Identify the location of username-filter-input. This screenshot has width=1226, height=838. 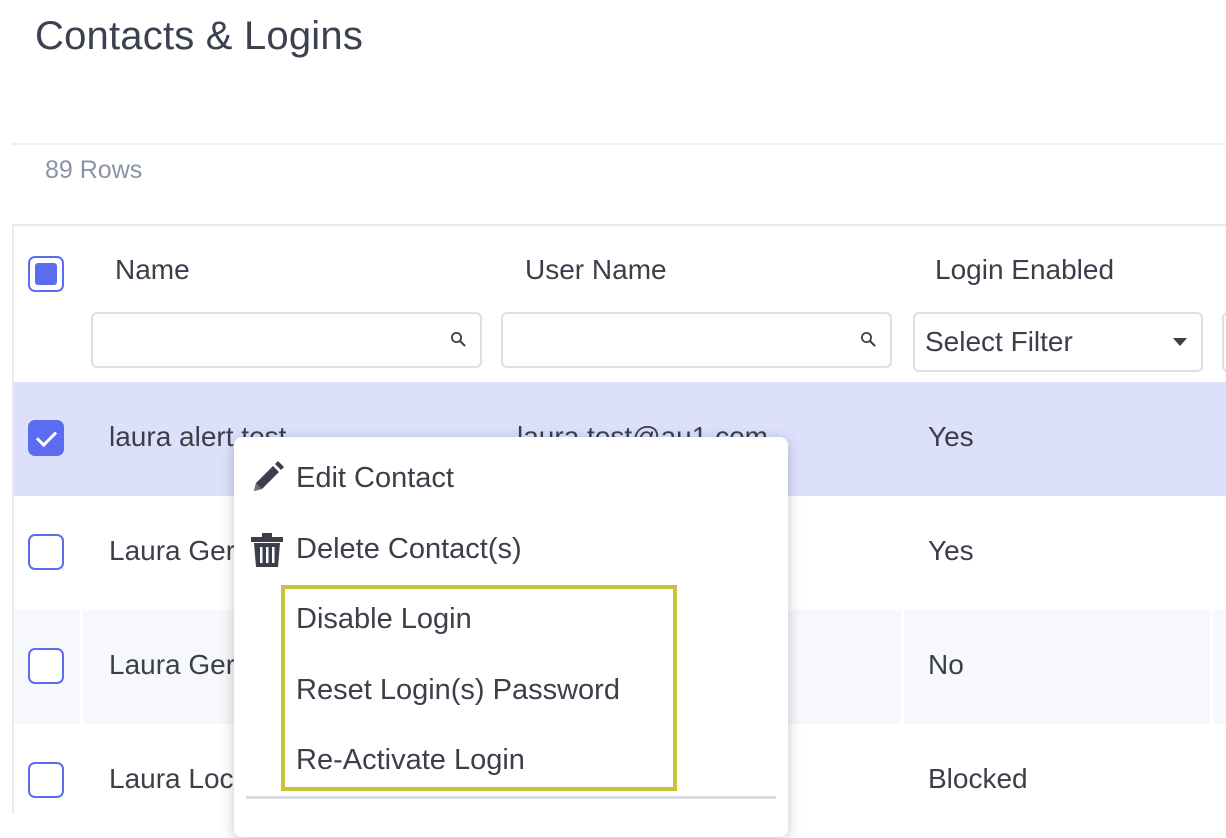
(696, 340).